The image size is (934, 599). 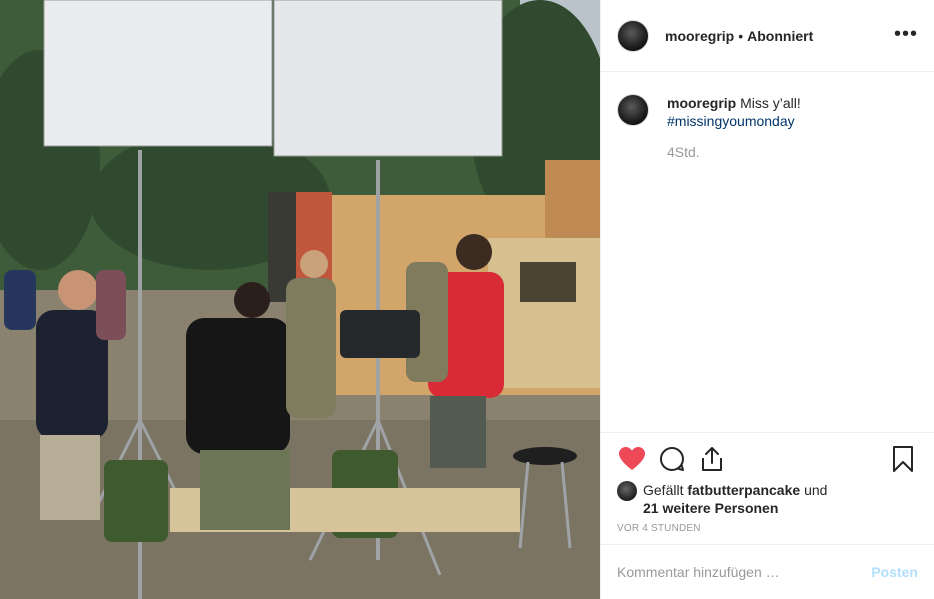 What do you see at coordinates (734, 121) in the screenshot?
I see `caption-hashtag-link: #missingyoumonday` at bounding box center [734, 121].